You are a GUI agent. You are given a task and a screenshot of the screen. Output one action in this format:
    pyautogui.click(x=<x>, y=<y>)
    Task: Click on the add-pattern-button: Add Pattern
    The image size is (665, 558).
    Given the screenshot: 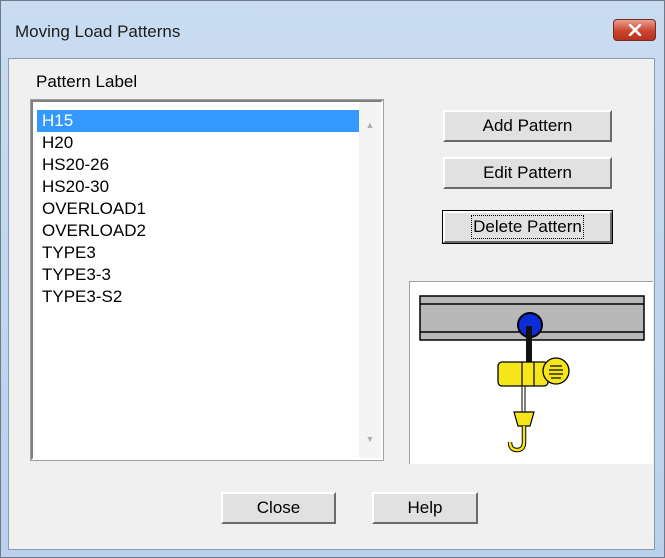 What is the action you would take?
    pyautogui.click(x=527, y=126)
    